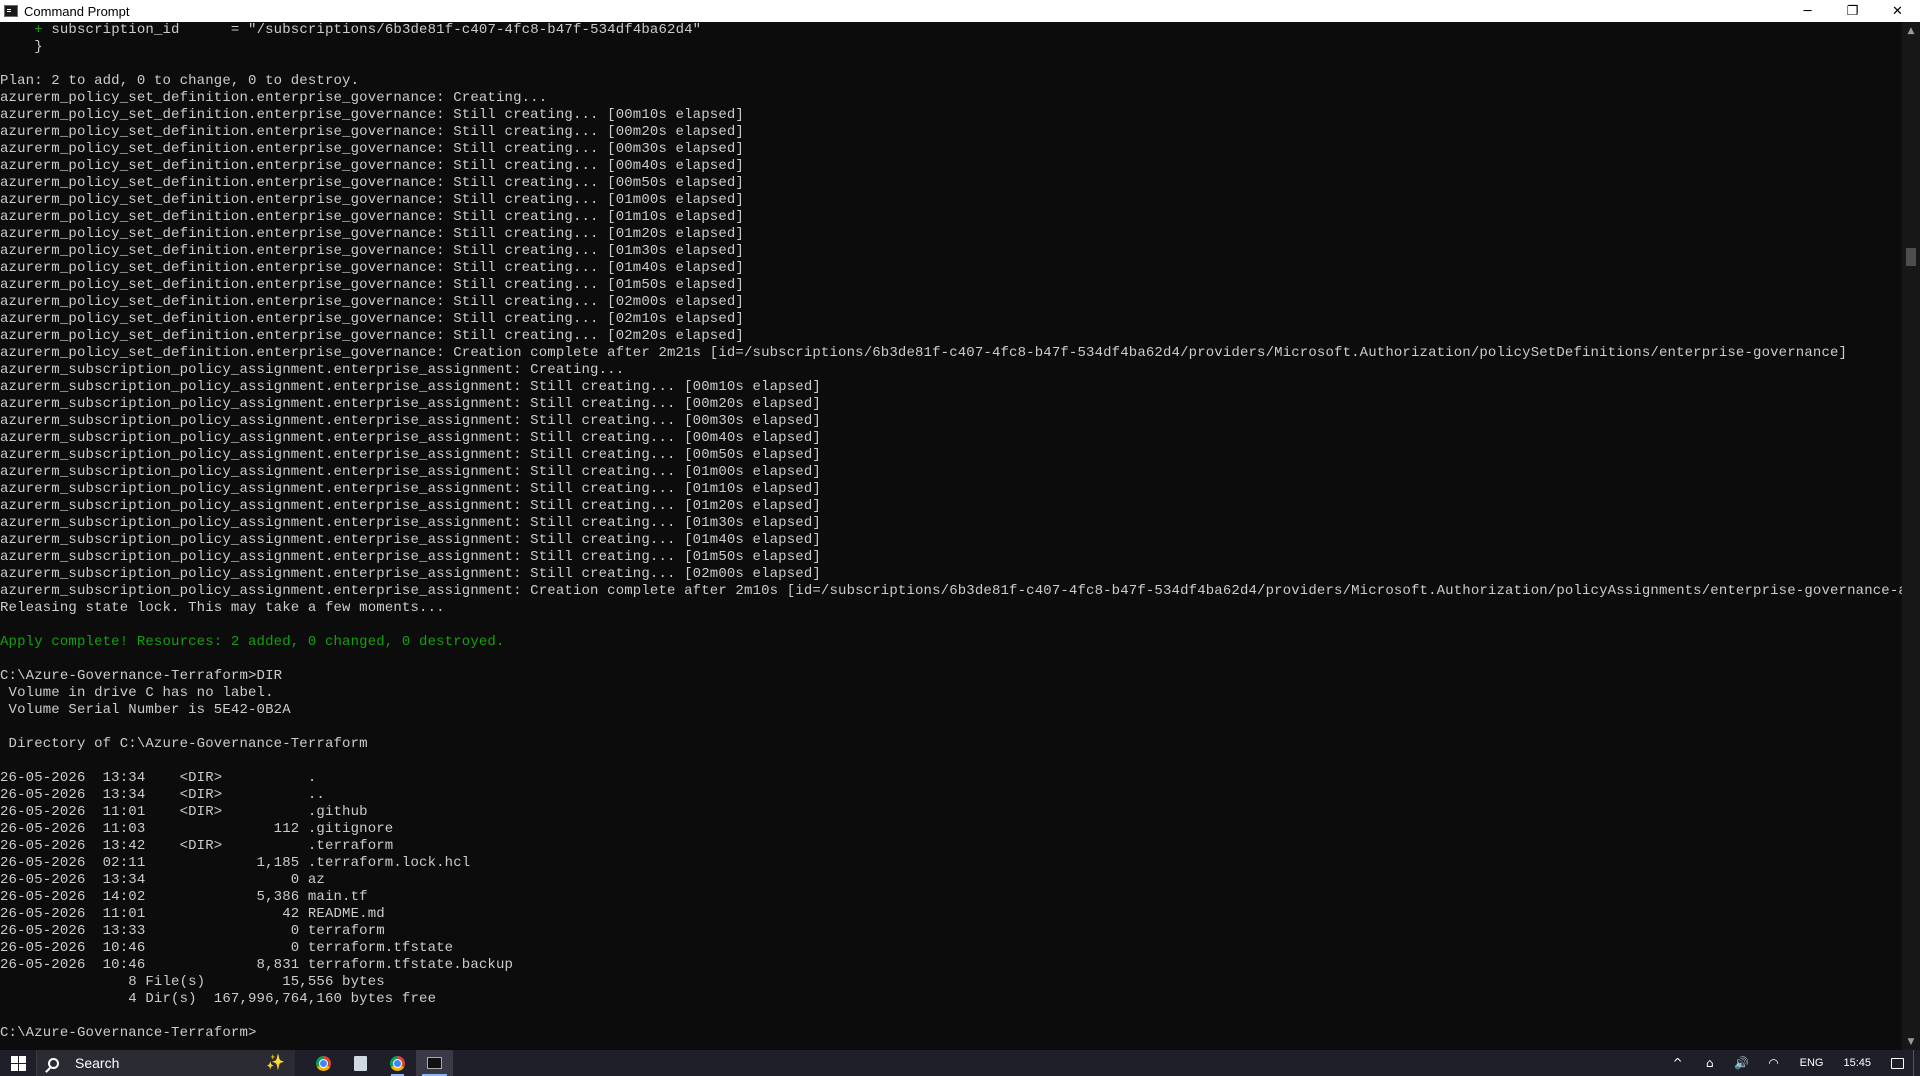 The width and height of the screenshot is (1920, 1076). I want to click on console-line: 26-05-2026 13:34 <DIR> ., so click(158, 778).